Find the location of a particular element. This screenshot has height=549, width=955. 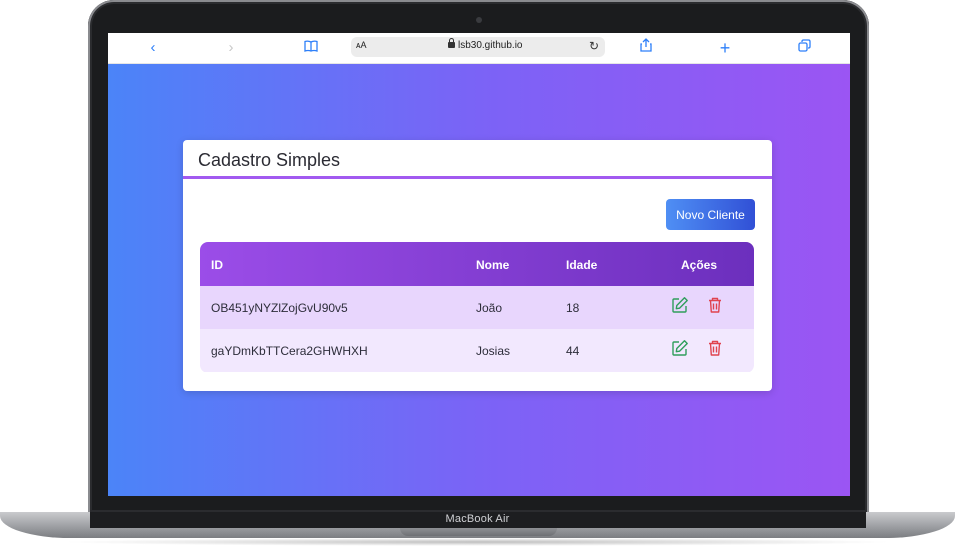

header-acoes: Ações is located at coordinates (699, 265).